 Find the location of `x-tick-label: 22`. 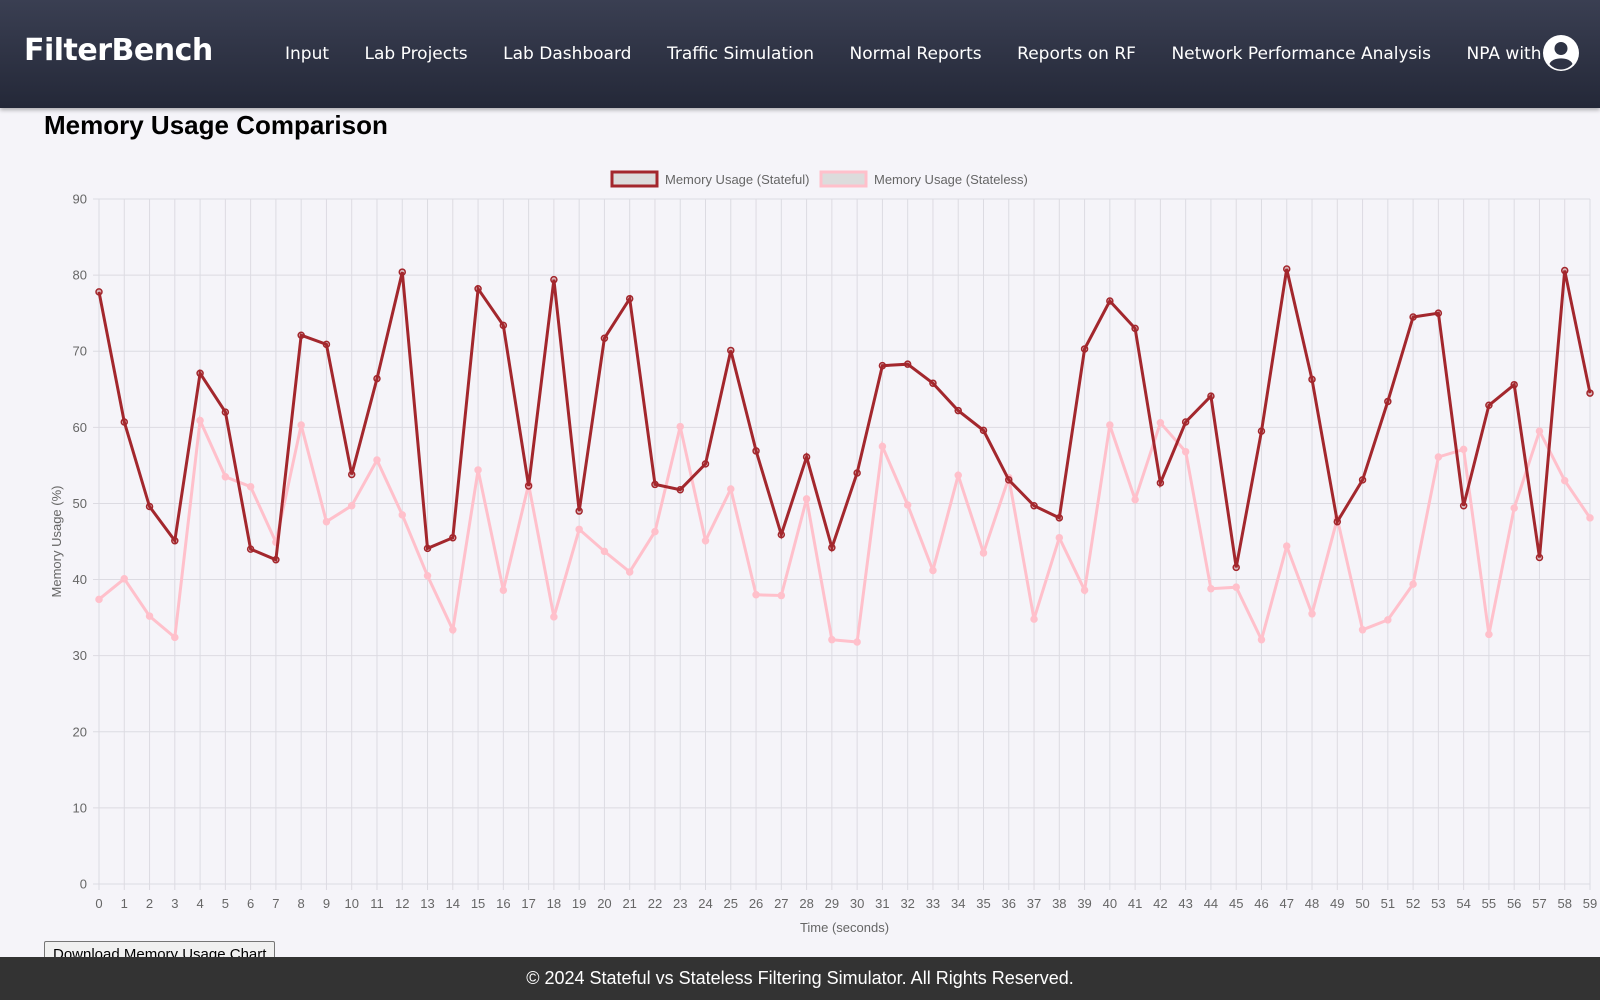

x-tick-label: 22 is located at coordinates (655, 903).